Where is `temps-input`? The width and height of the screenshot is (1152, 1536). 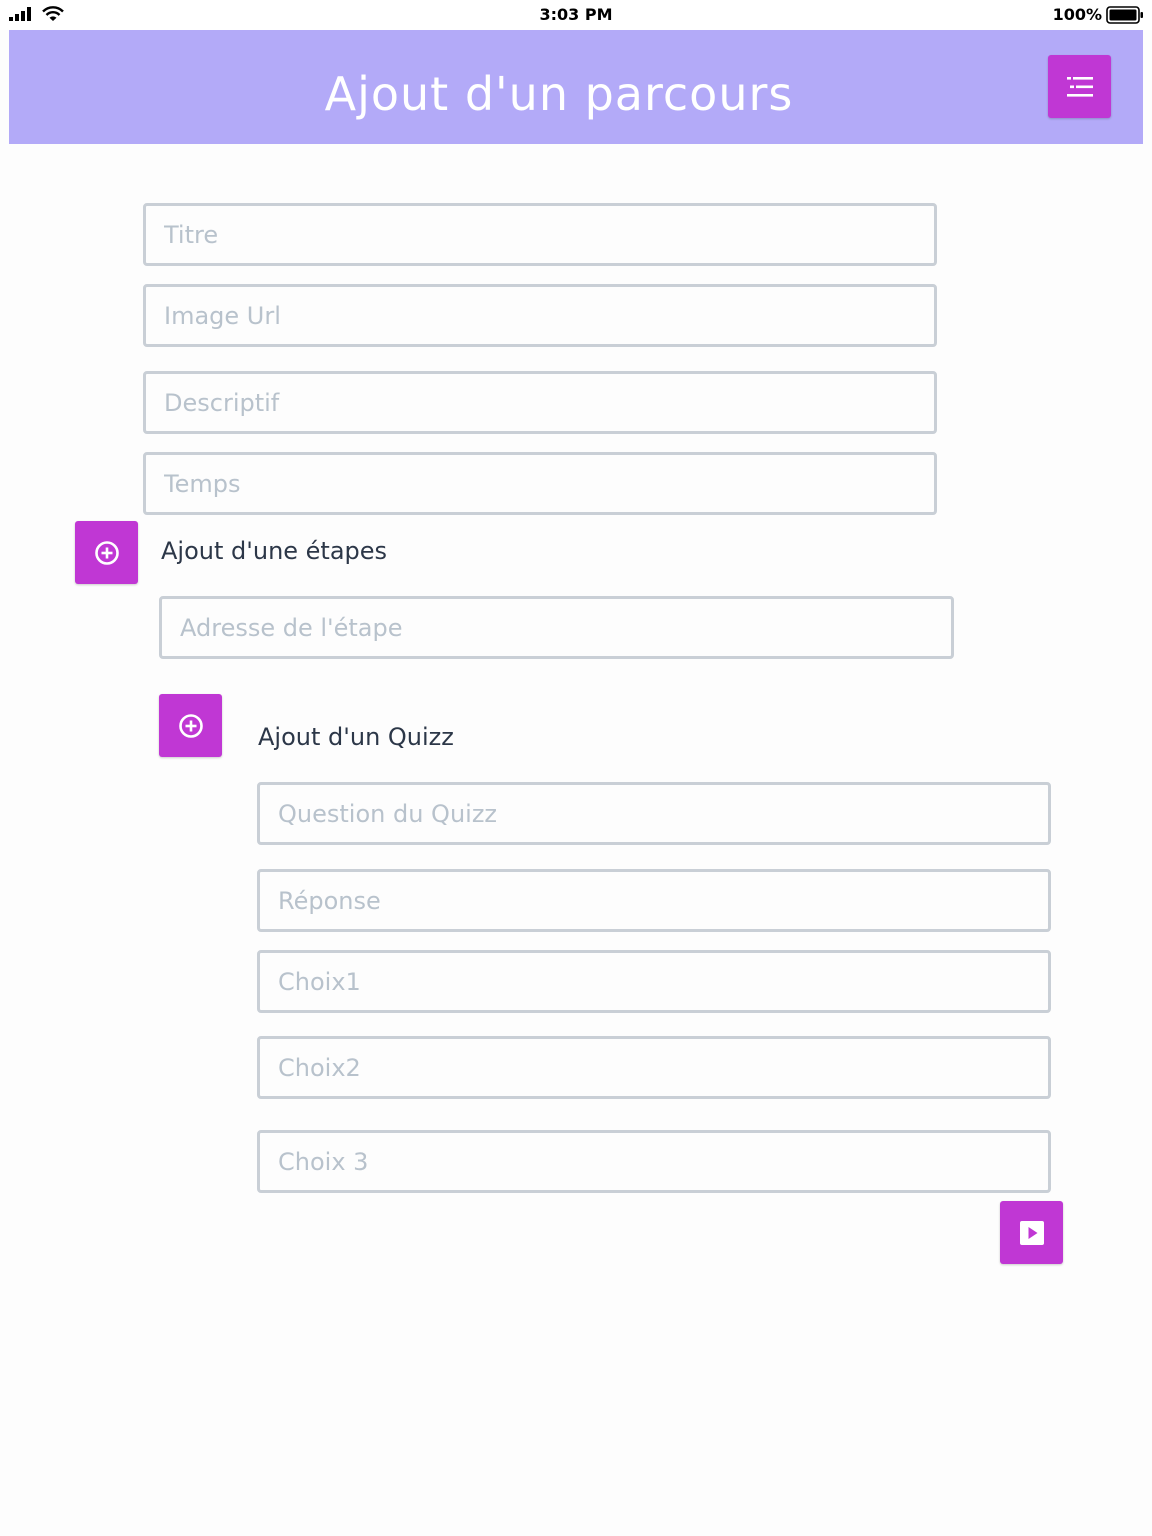 temps-input is located at coordinates (540, 483).